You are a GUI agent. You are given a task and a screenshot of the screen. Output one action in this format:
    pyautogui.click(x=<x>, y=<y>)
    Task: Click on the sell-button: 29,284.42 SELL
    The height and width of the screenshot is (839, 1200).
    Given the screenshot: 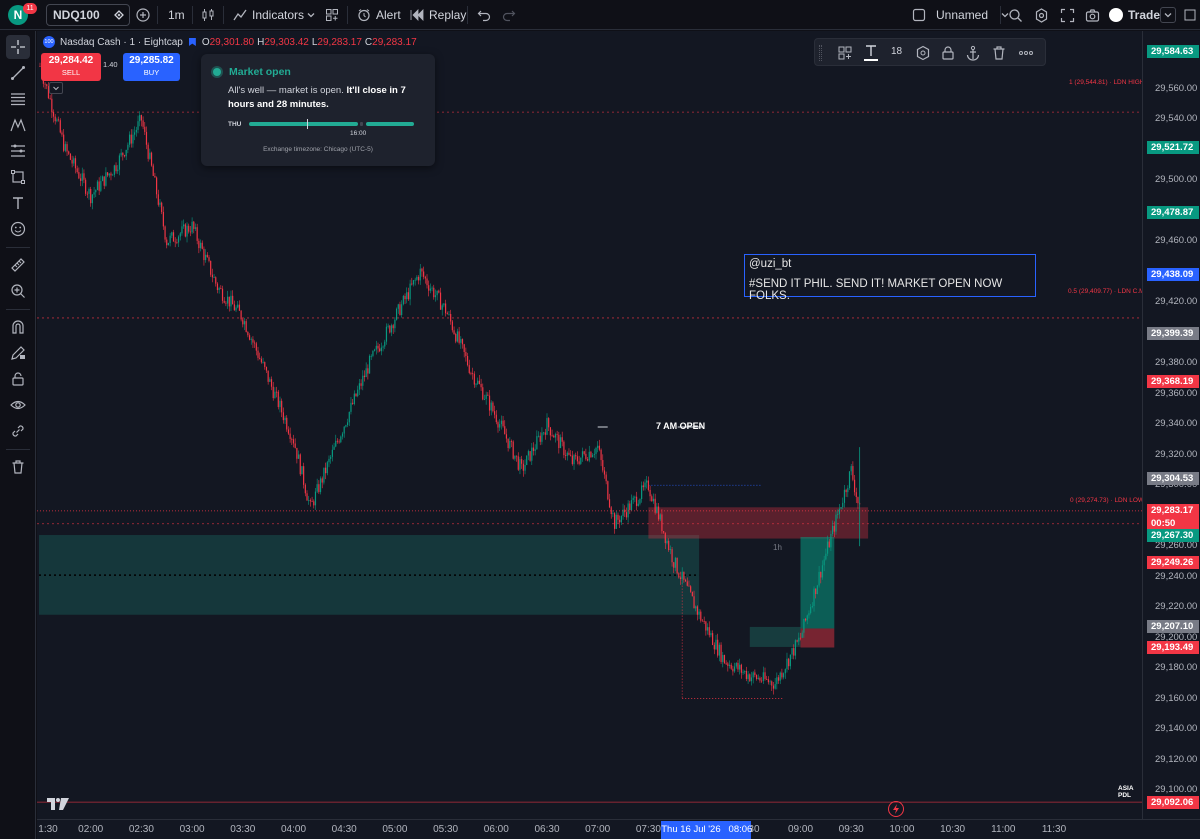 What is the action you would take?
    pyautogui.click(x=71, y=67)
    